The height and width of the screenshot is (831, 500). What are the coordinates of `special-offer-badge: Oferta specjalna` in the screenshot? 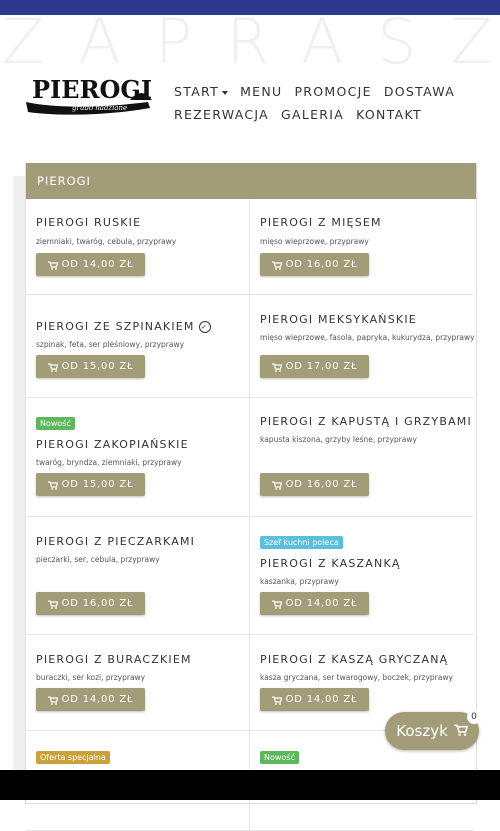 It's located at (73, 757).